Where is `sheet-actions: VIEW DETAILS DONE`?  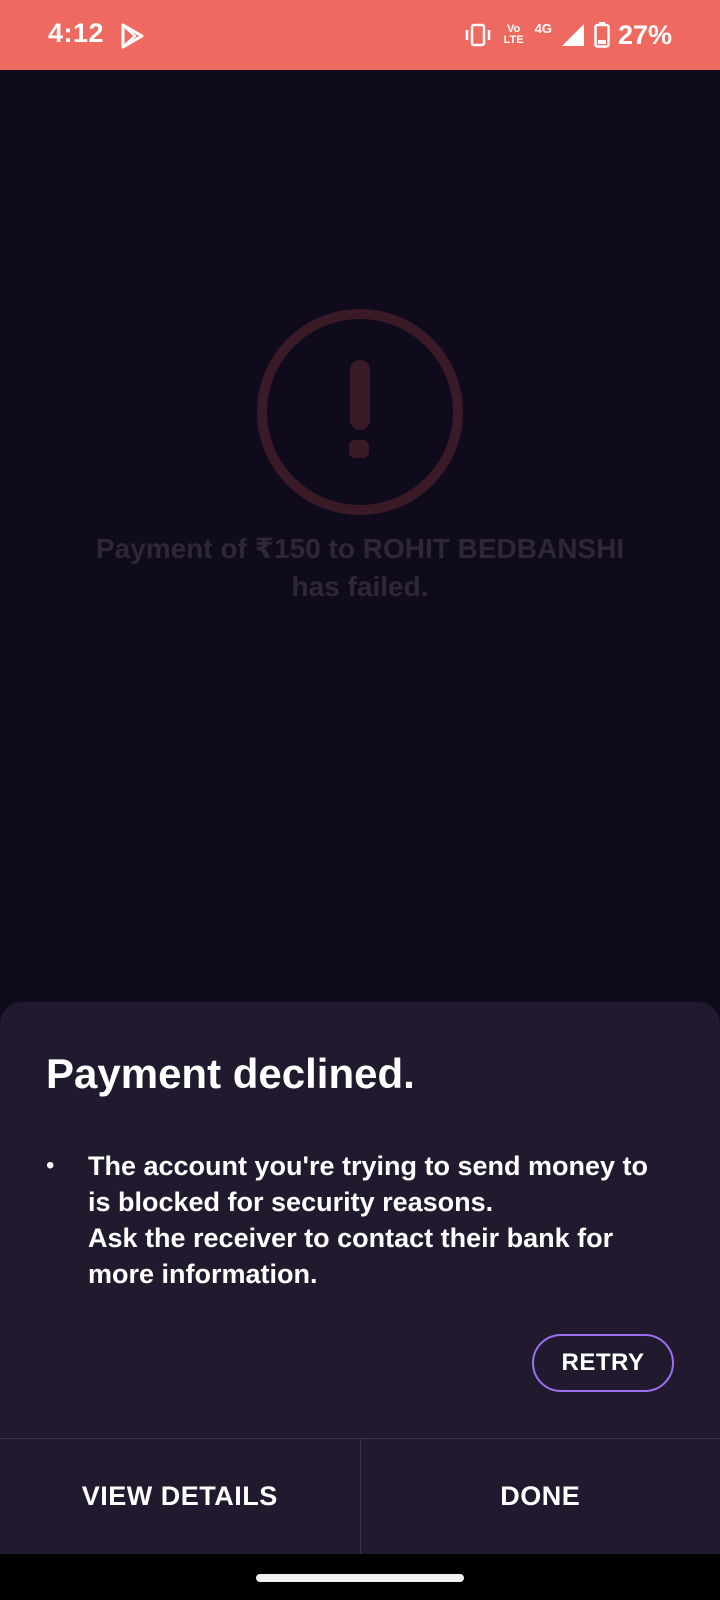
sheet-actions: VIEW DETAILS DONE is located at coordinates (360, 1496).